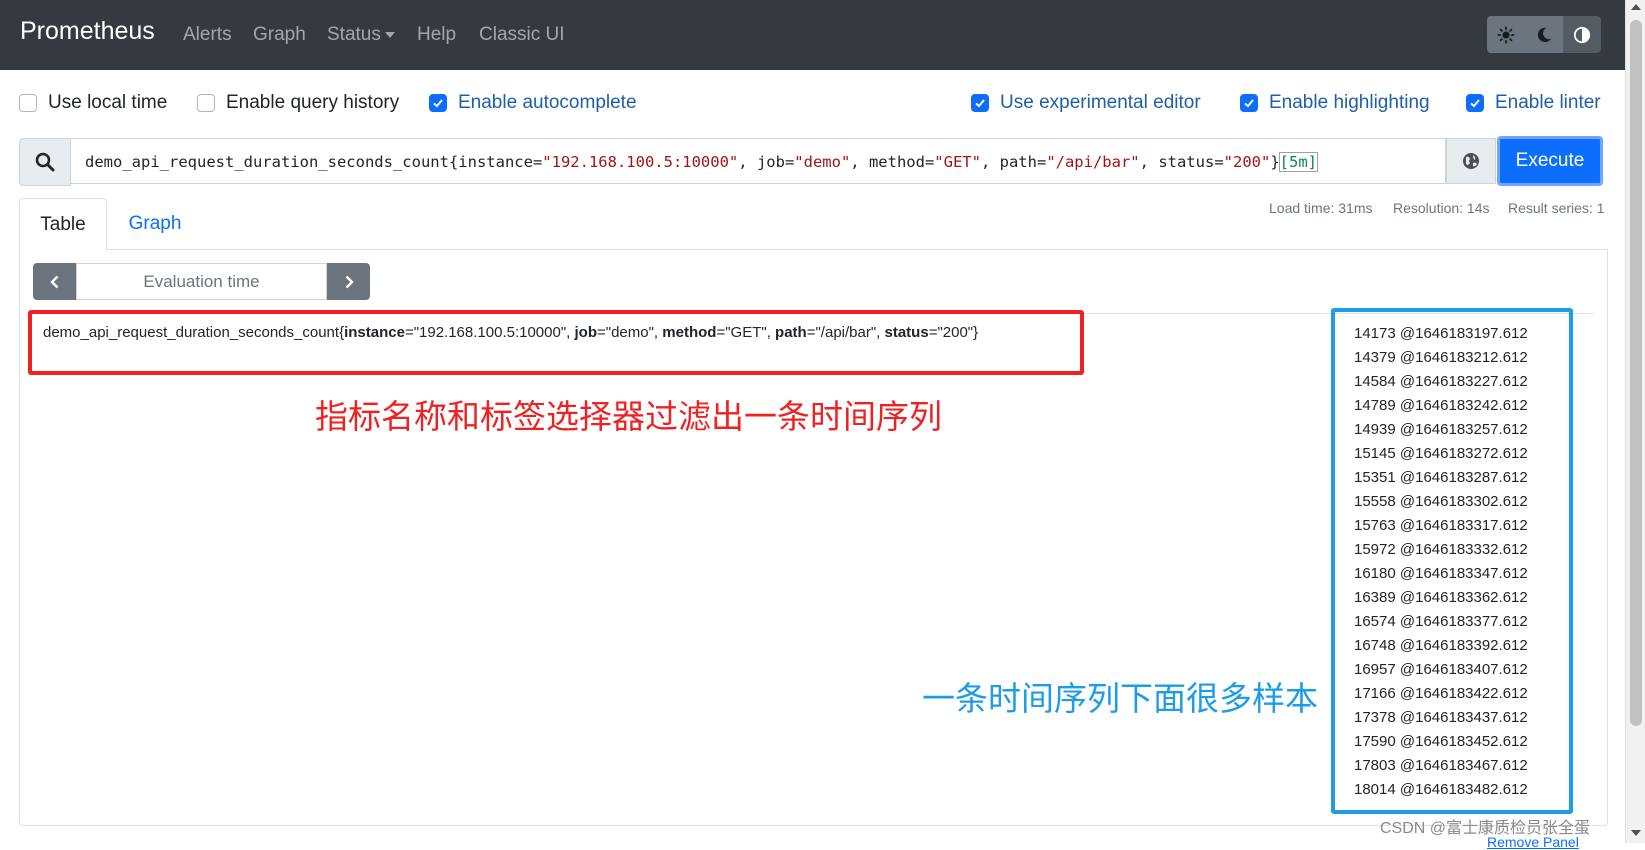 This screenshot has width=1645, height=850. Describe the element at coordinates (1186, 162) in the screenshot. I see `query-label: status` at that location.